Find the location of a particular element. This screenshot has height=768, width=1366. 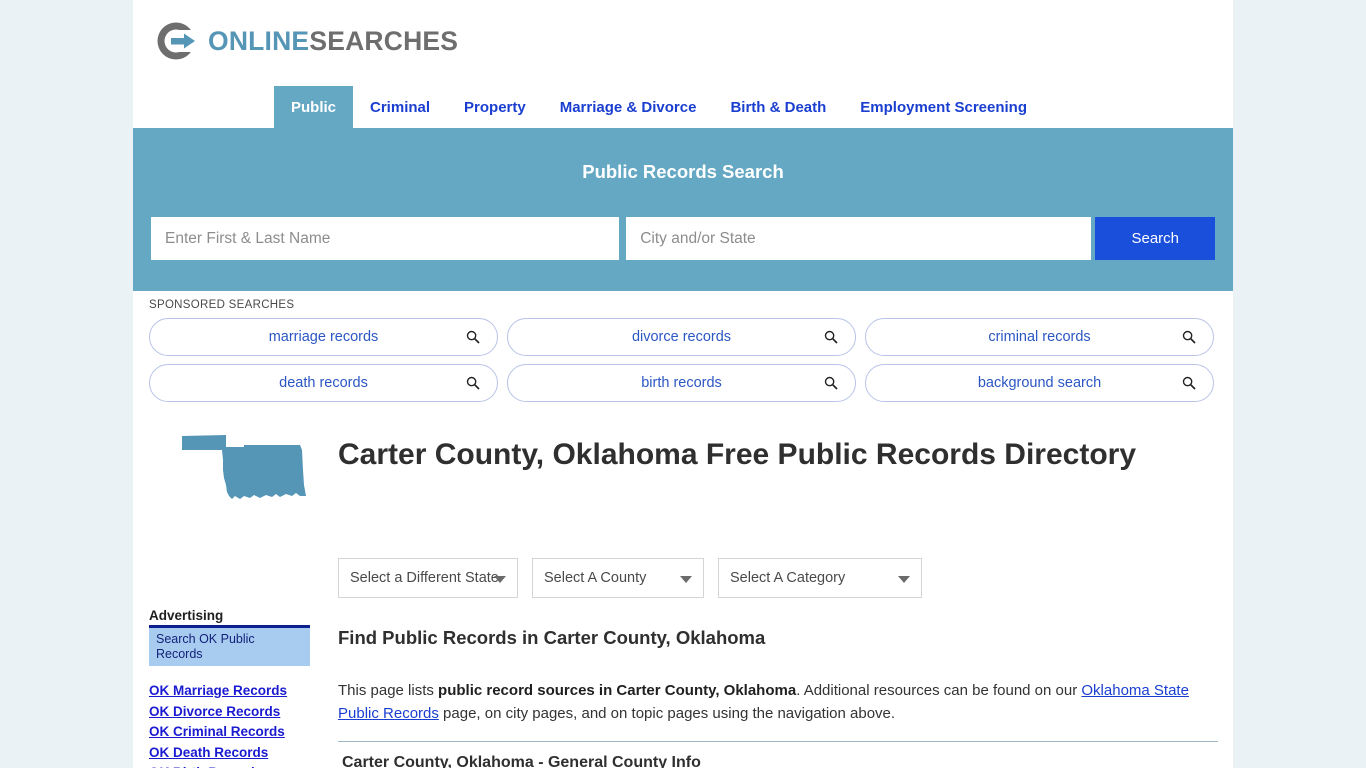

tab-birth-death: Birth & Death is located at coordinates (778, 107).